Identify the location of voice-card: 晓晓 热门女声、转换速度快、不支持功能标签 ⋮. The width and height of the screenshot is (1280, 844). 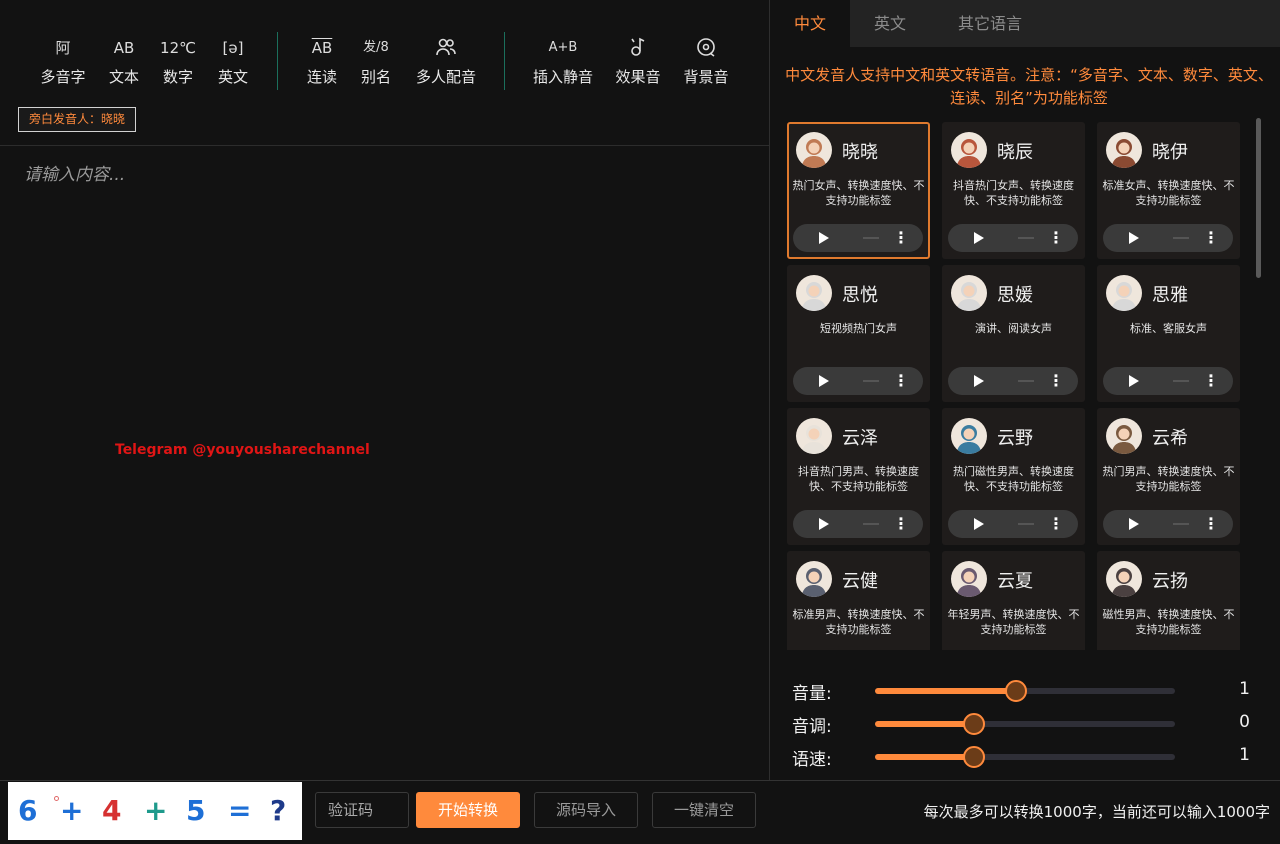
(858, 190).